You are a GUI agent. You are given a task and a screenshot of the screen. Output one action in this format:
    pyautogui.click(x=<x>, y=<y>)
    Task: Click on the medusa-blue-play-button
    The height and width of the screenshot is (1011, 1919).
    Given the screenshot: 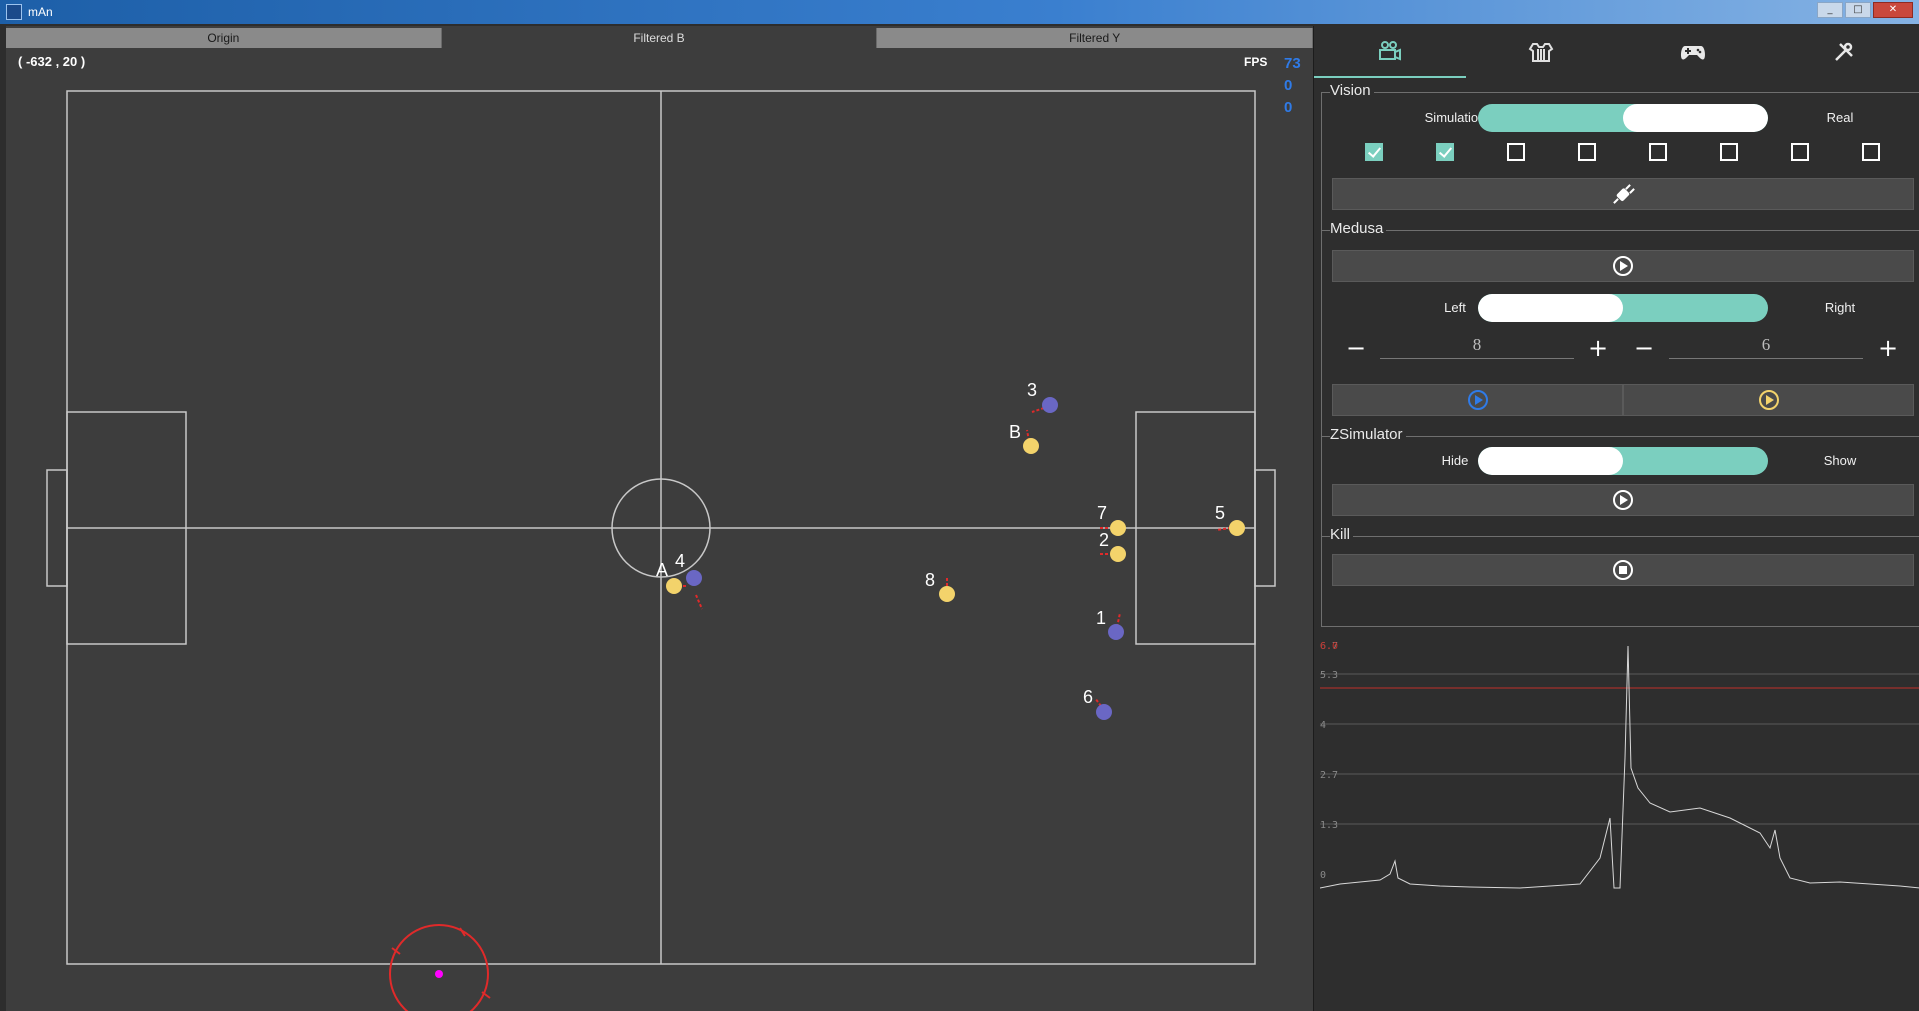 What is the action you would take?
    pyautogui.click(x=1477, y=400)
    